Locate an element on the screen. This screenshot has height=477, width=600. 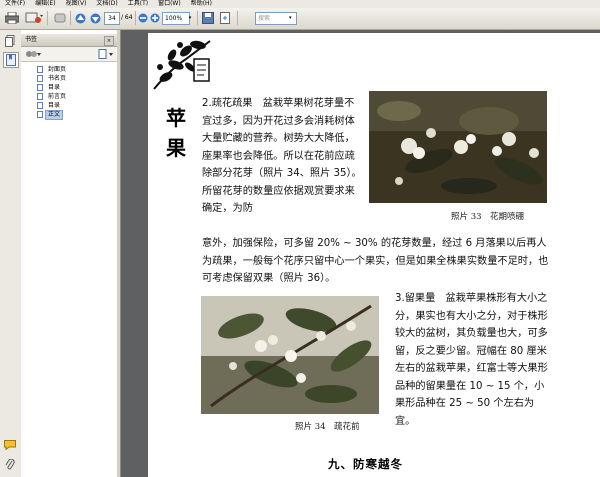
arrow-down-icon is located at coordinates (95, 18).